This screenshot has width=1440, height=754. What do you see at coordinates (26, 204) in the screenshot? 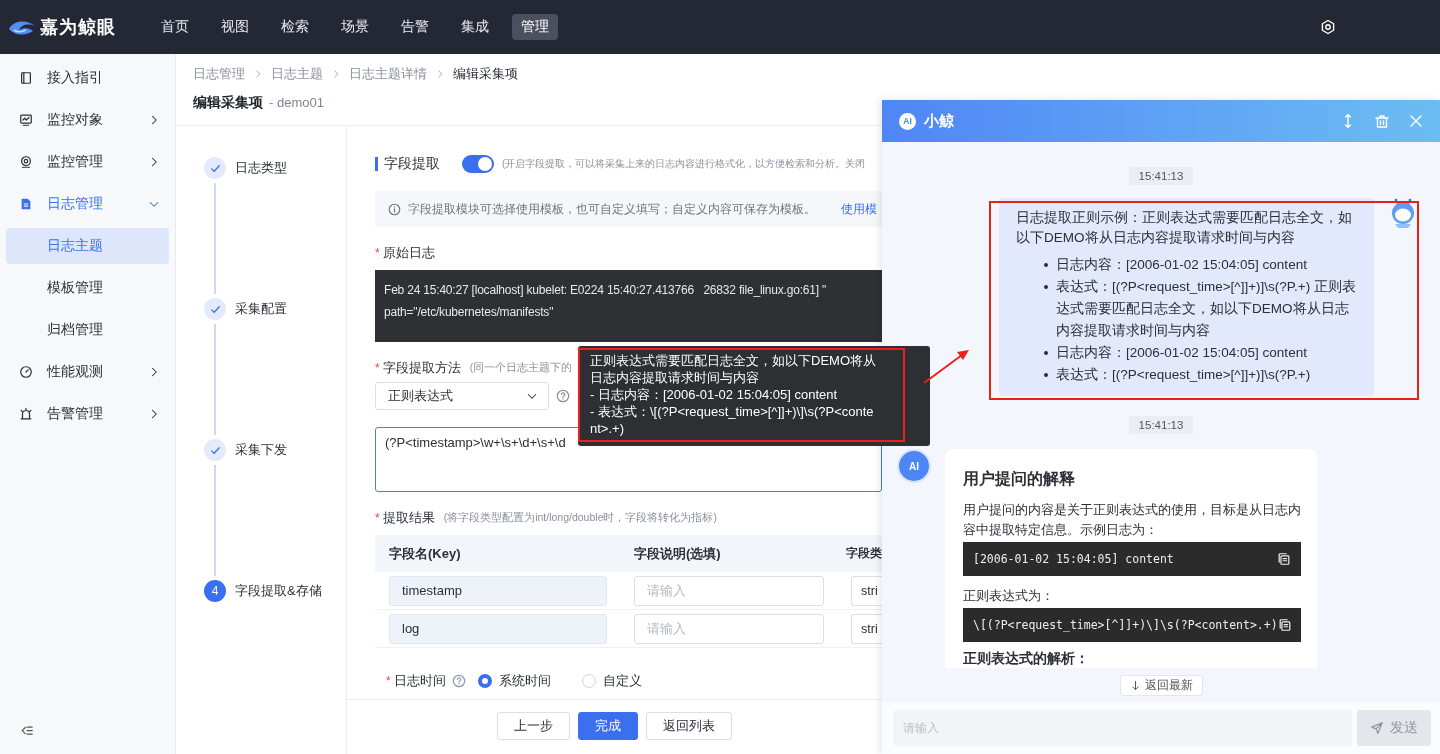
I see `document-icon` at bounding box center [26, 204].